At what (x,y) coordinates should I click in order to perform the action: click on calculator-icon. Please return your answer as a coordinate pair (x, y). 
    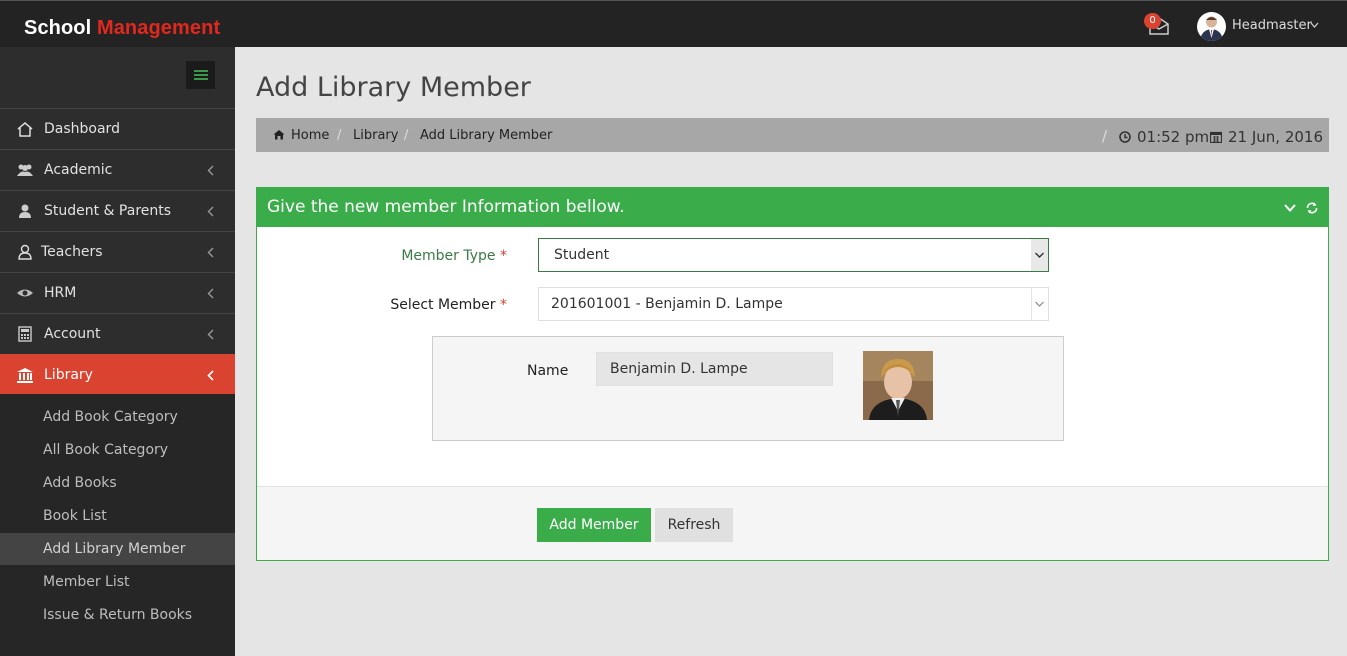
    Looking at the image, I should click on (25, 334).